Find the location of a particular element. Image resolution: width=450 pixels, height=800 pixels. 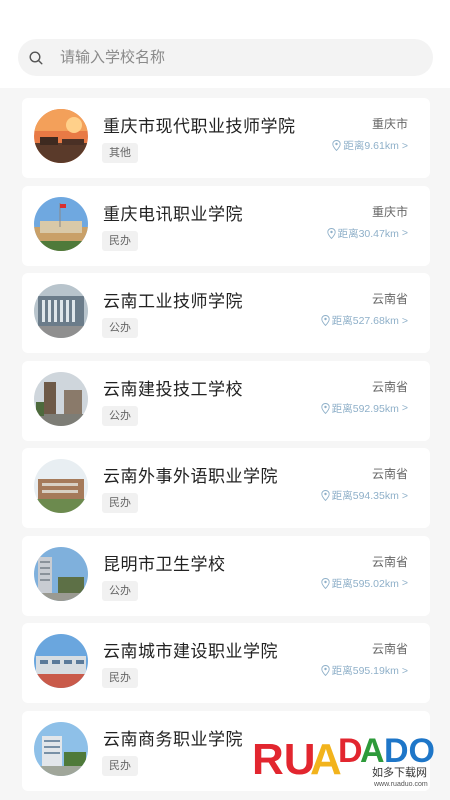

distance-text: 距离594.35km is located at coordinates (365, 496).